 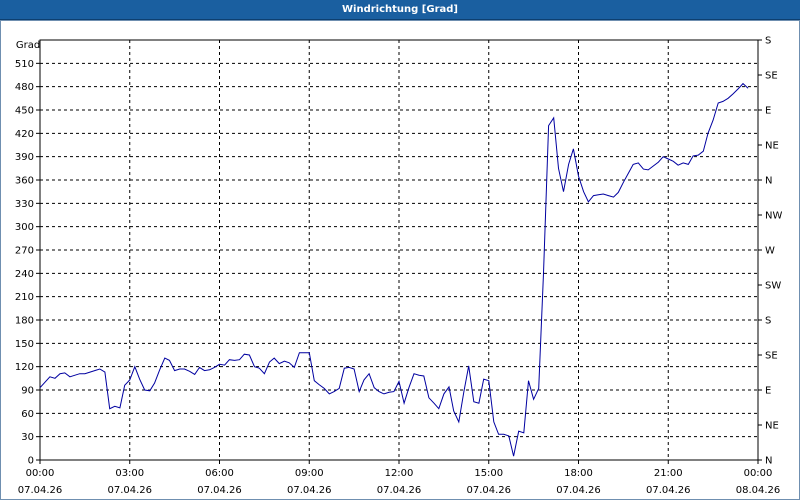 What do you see at coordinates (24, 321) in the screenshot?
I see `y-tick-label: 180` at bounding box center [24, 321].